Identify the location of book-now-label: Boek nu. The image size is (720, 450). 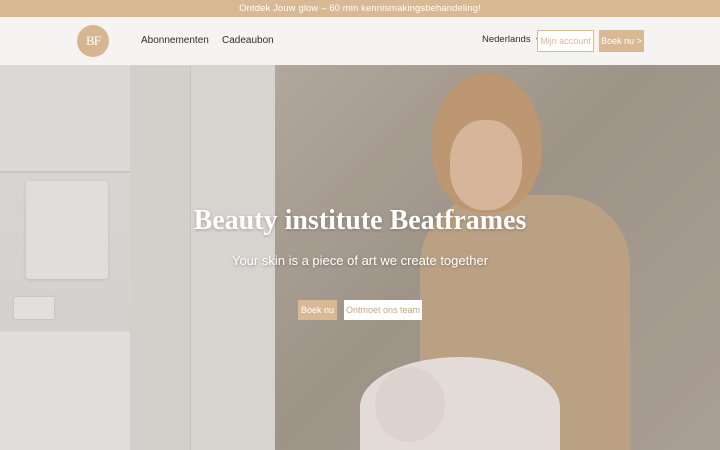
(317, 310).